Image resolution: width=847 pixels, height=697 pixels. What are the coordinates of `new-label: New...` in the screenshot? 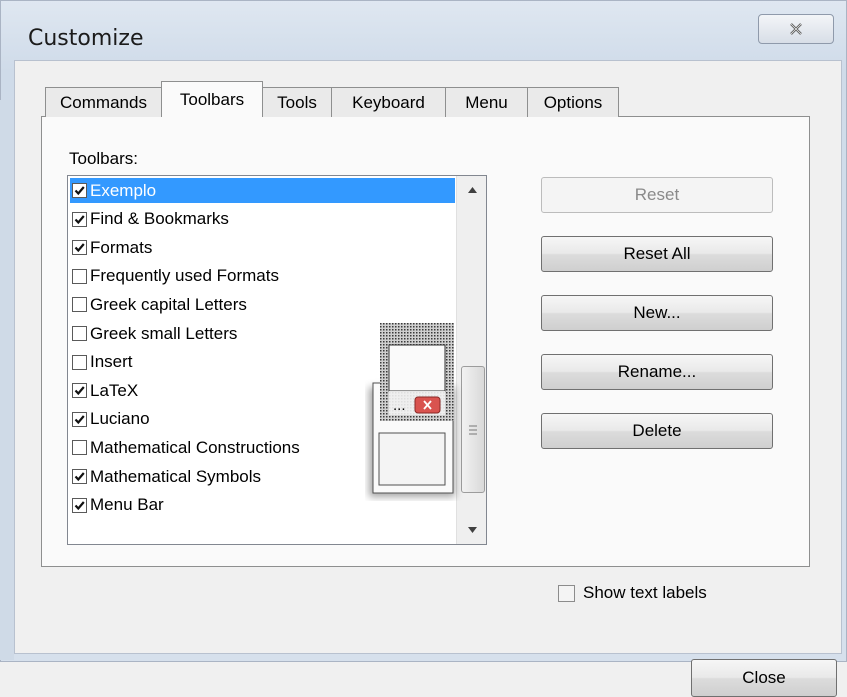 It's located at (657, 312).